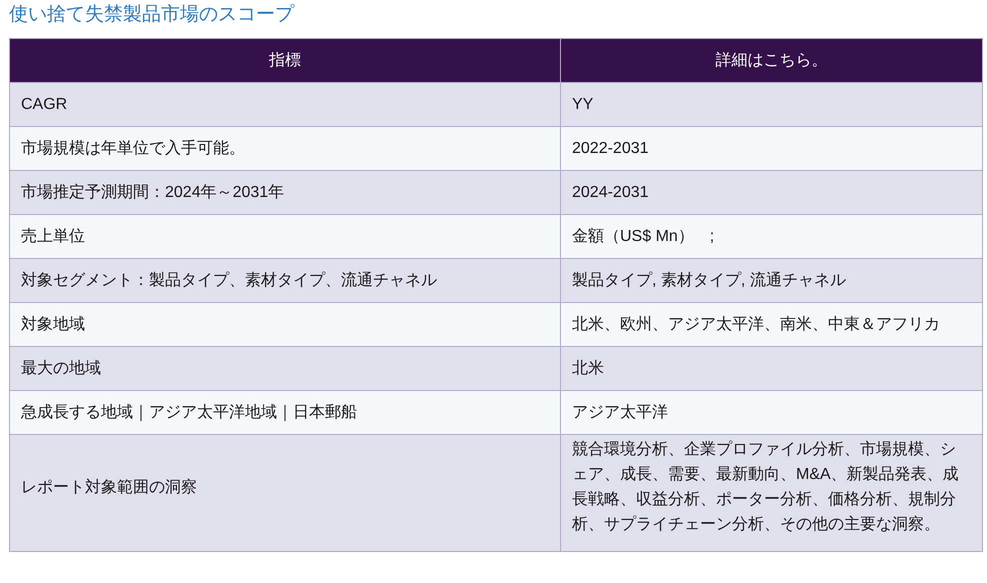  I want to click on table-cell: YY, so click(771, 104).